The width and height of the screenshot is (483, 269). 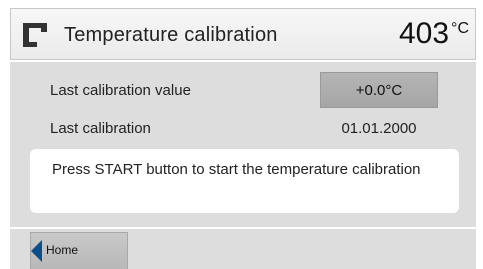 What do you see at coordinates (379, 128) in the screenshot?
I see `last-calibration-date: 01.01.2000` at bounding box center [379, 128].